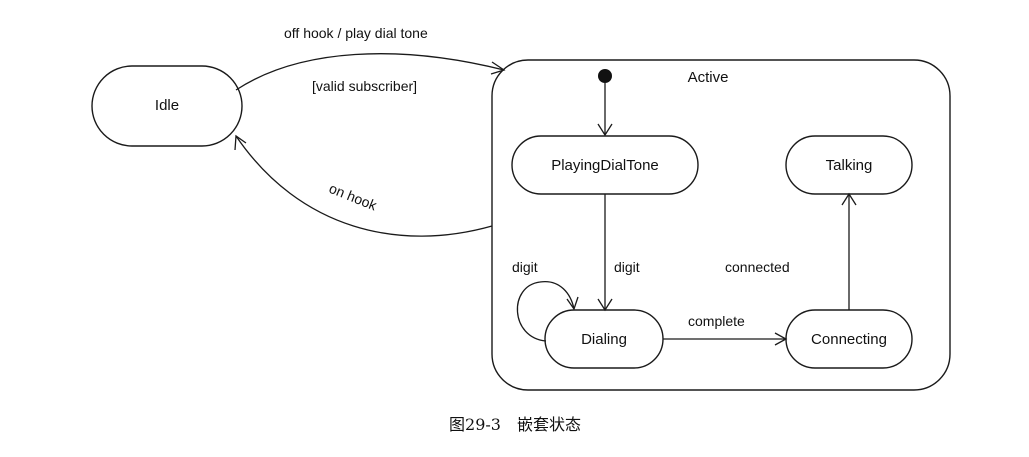 The width and height of the screenshot is (1029, 457). I want to click on complete-transition-label: complete, so click(716, 321).